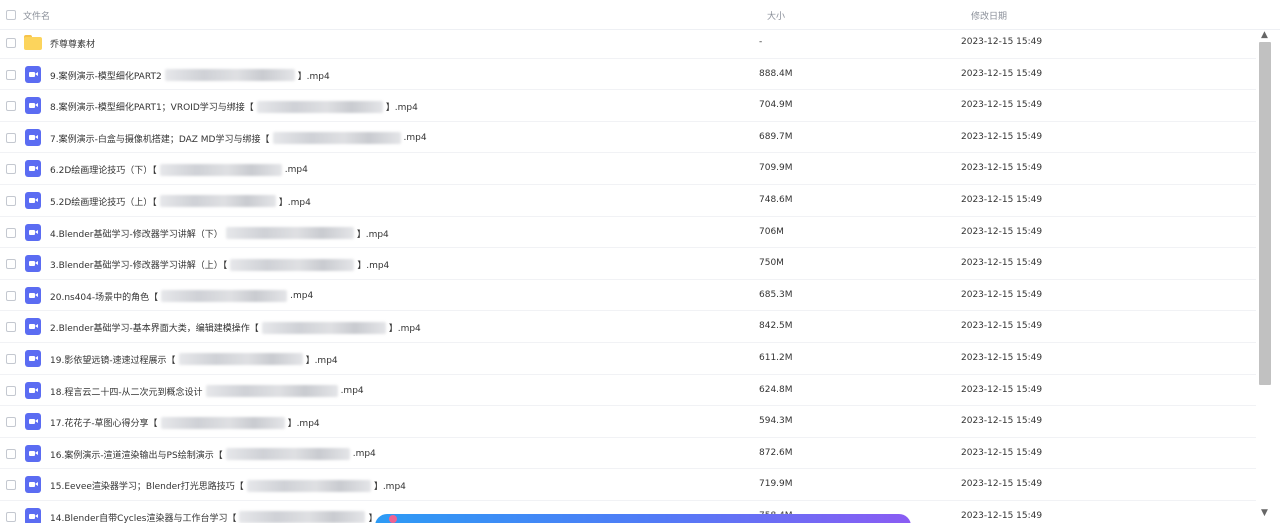 This screenshot has height=523, width=1280. Describe the element at coordinates (771, 263) in the screenshot. I see `file-size: 750M` at that location.